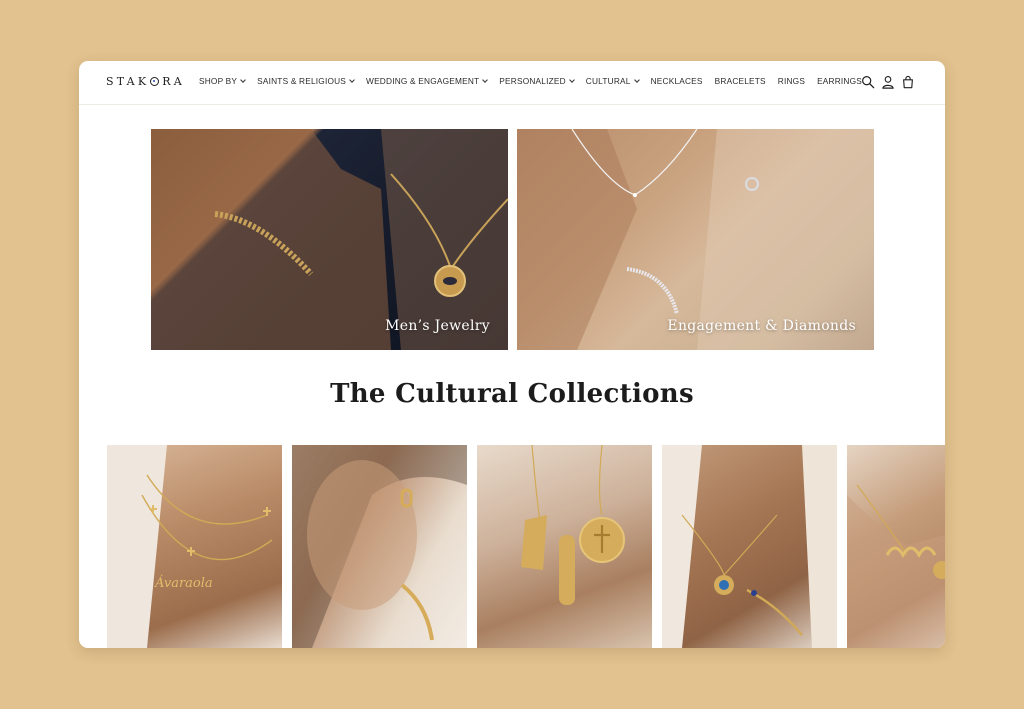 The width and height of the screenshot is (1024, 709). I want to click on hero-engagement-diamonds: Engagement & Diamonds, so click(695, 239).